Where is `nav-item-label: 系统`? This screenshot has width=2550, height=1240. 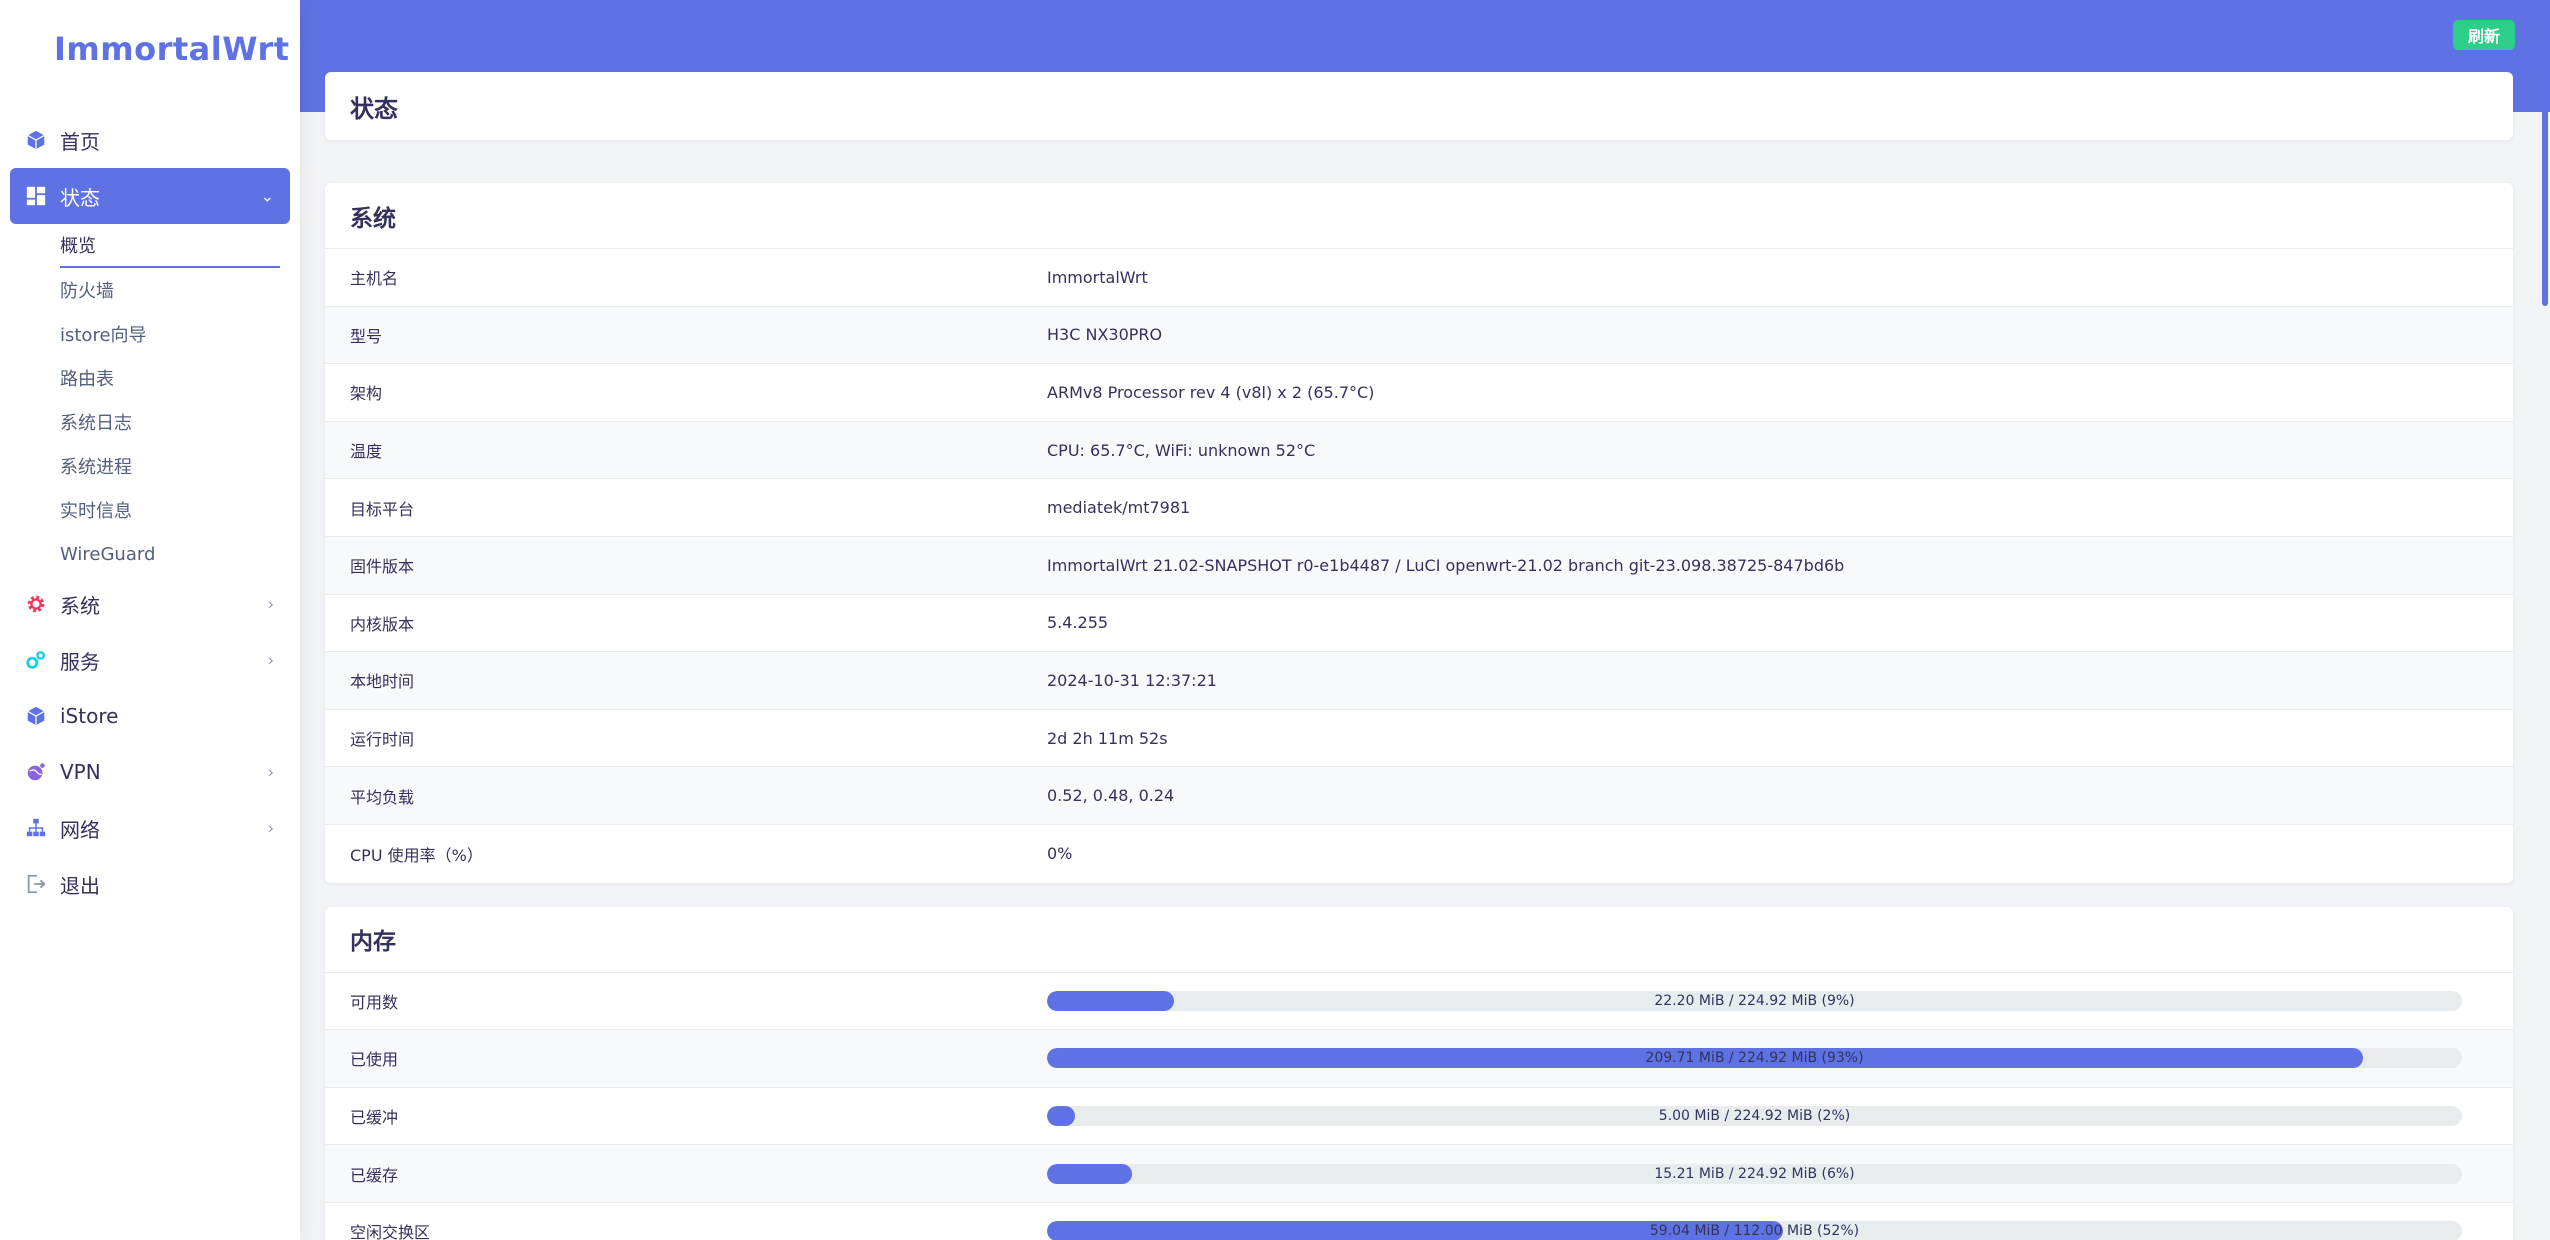
nav-item-label: 系统 is located at coordinates (80, 605).